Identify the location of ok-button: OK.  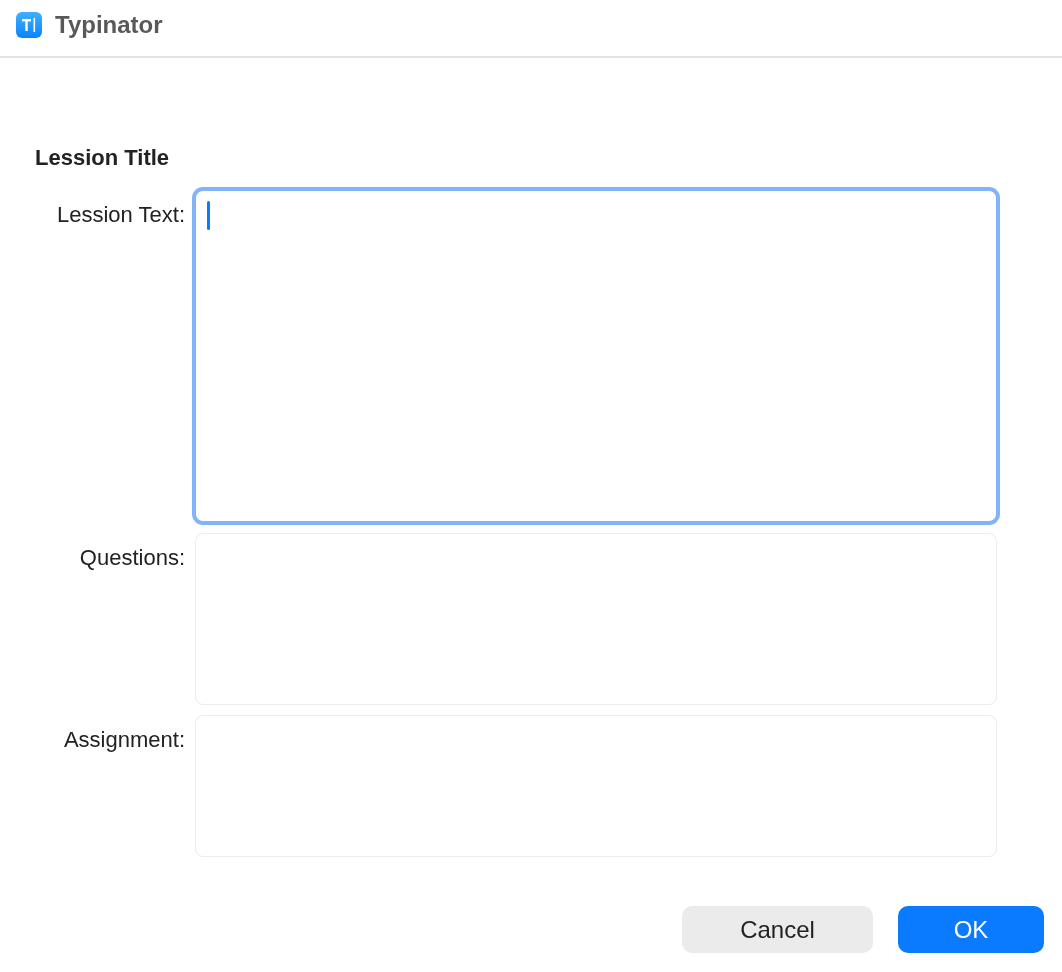
(971, 929).